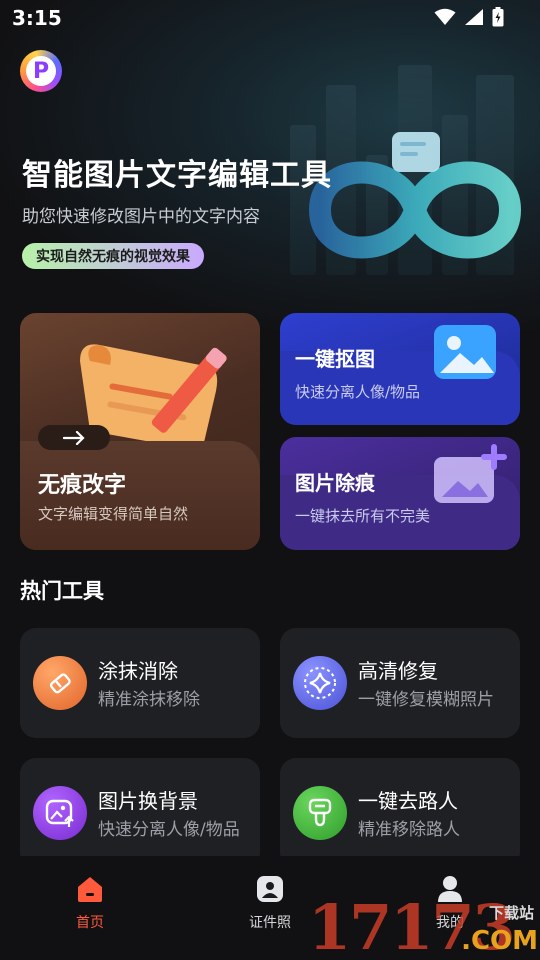 The image size is (540, 960). Describe the element at coordinates (465, 352) in the screenshot. I see `image-icon` at that location.